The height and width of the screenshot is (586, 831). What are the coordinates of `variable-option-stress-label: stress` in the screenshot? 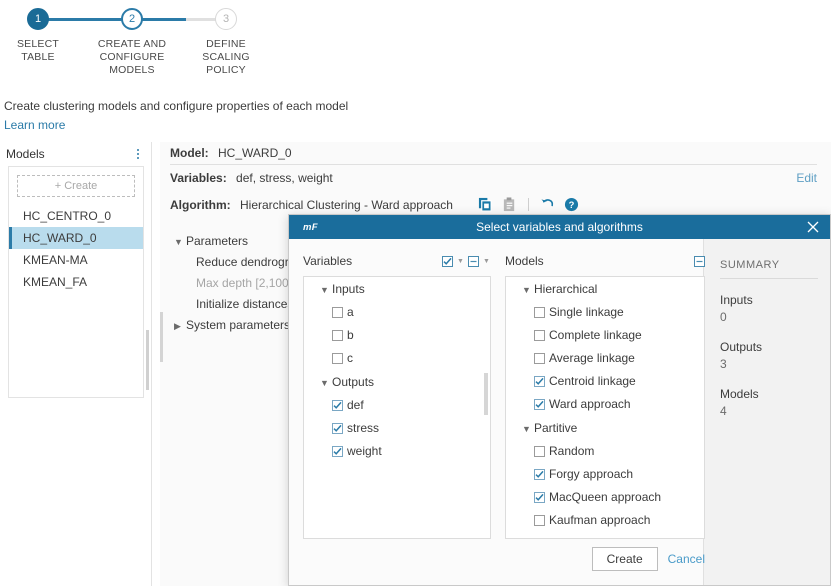 It's located at (363, 428).